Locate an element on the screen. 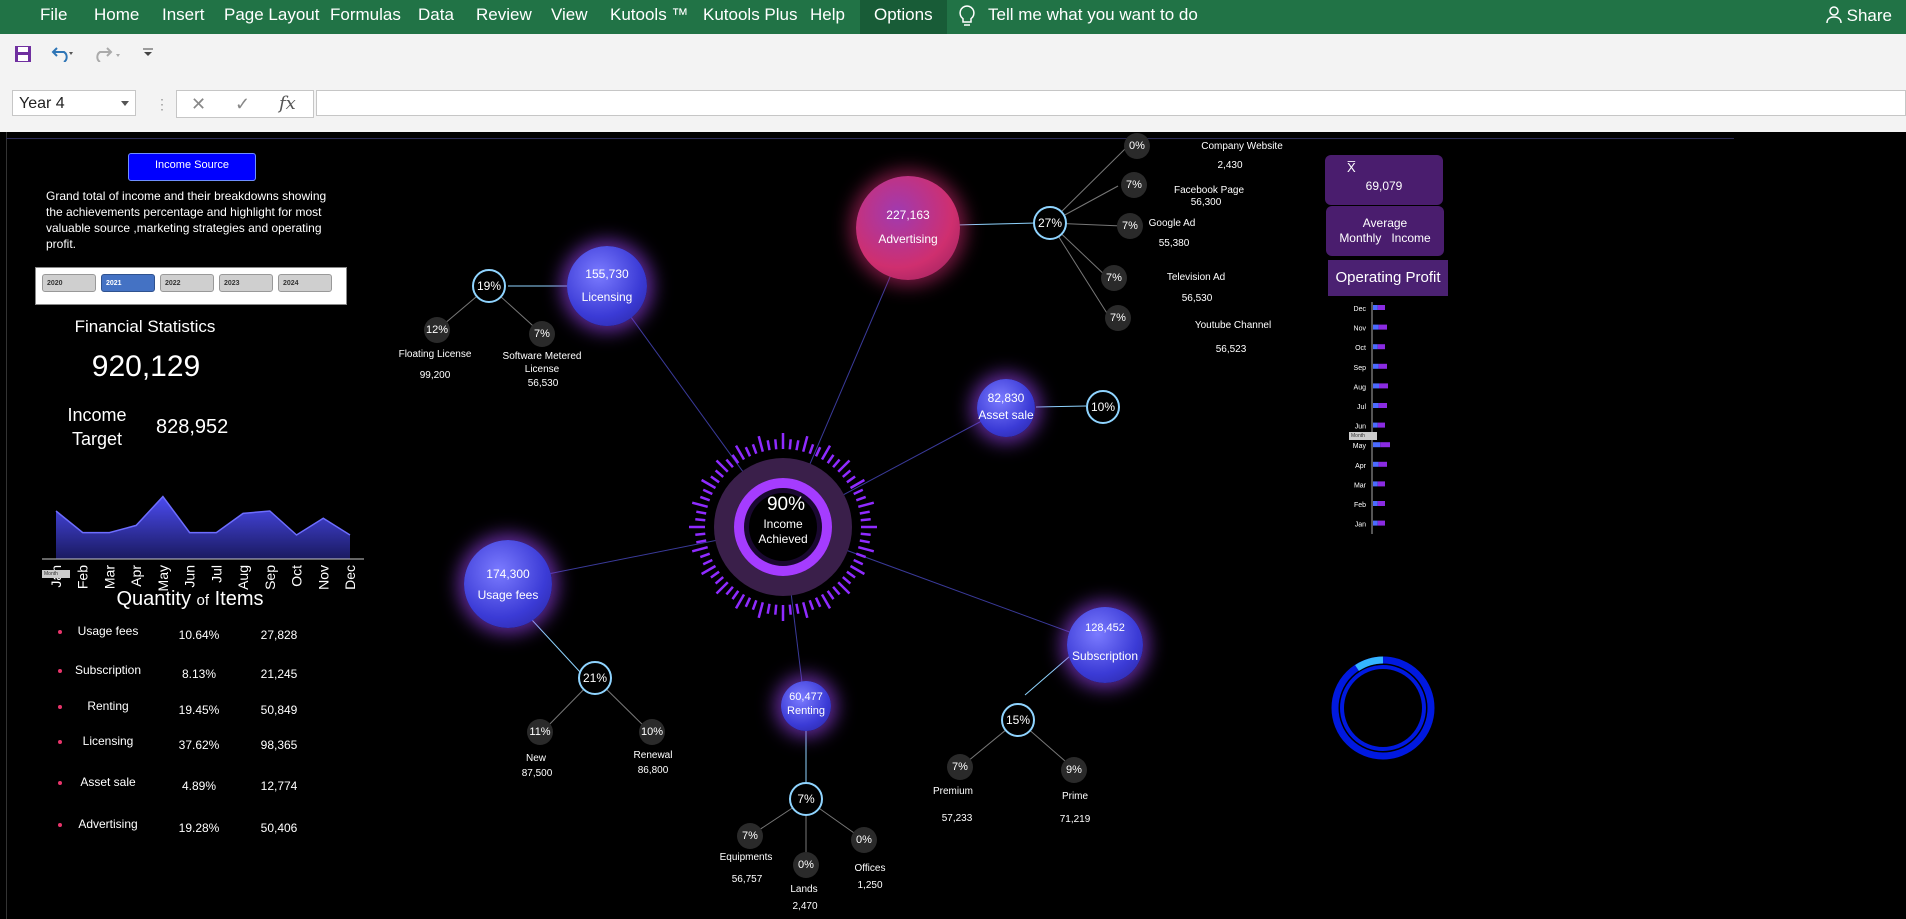  renting-pct: 7% is located at coordinates (806, 799).